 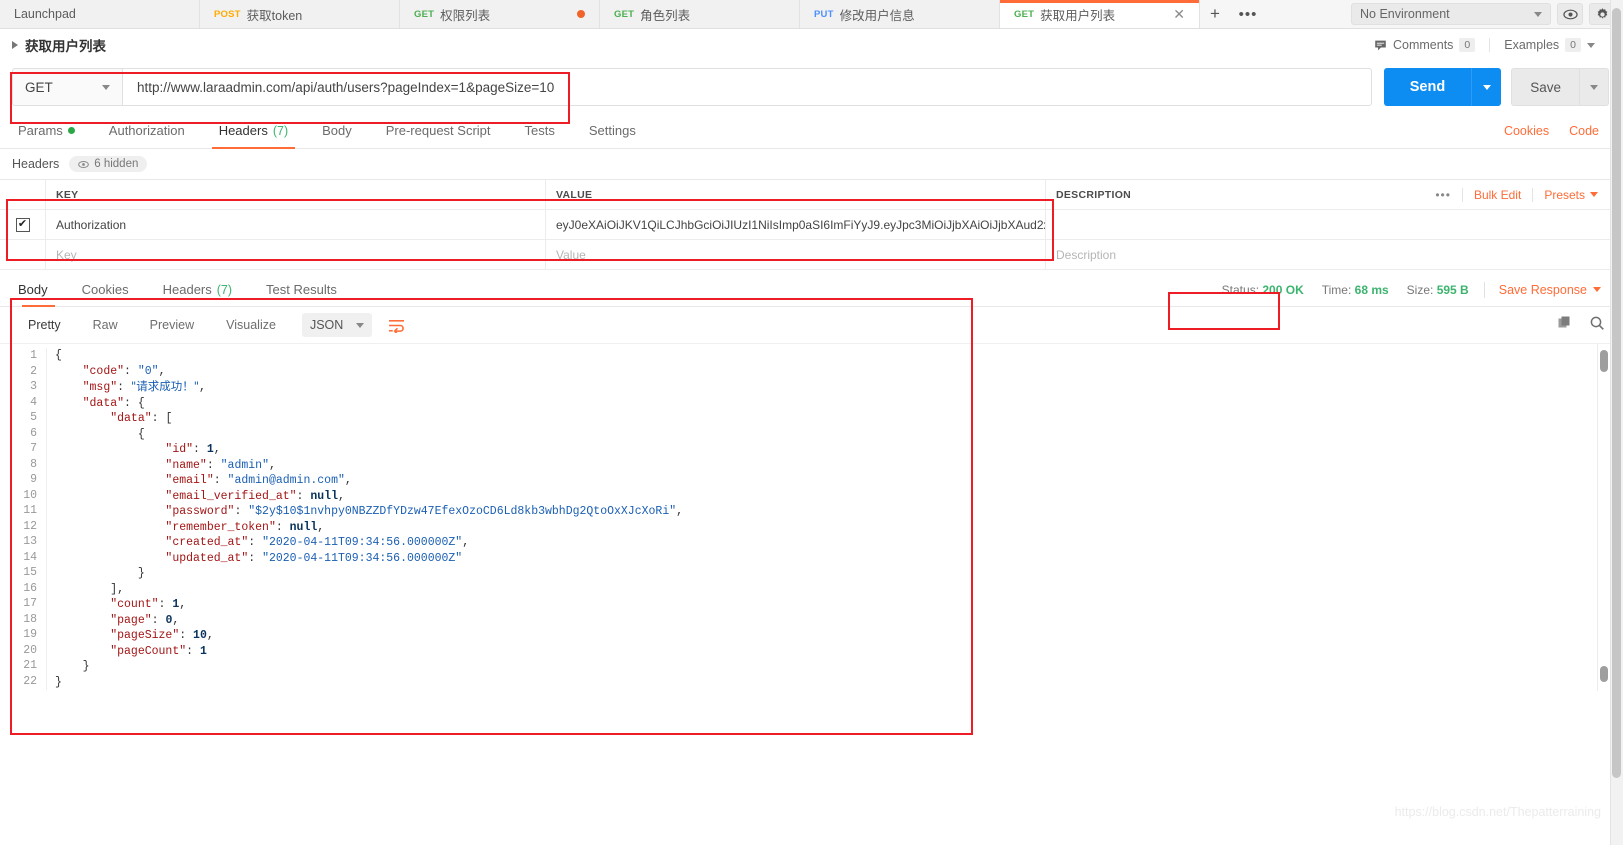 I want to click on column-key: KEY, so click(x=295, y=194).